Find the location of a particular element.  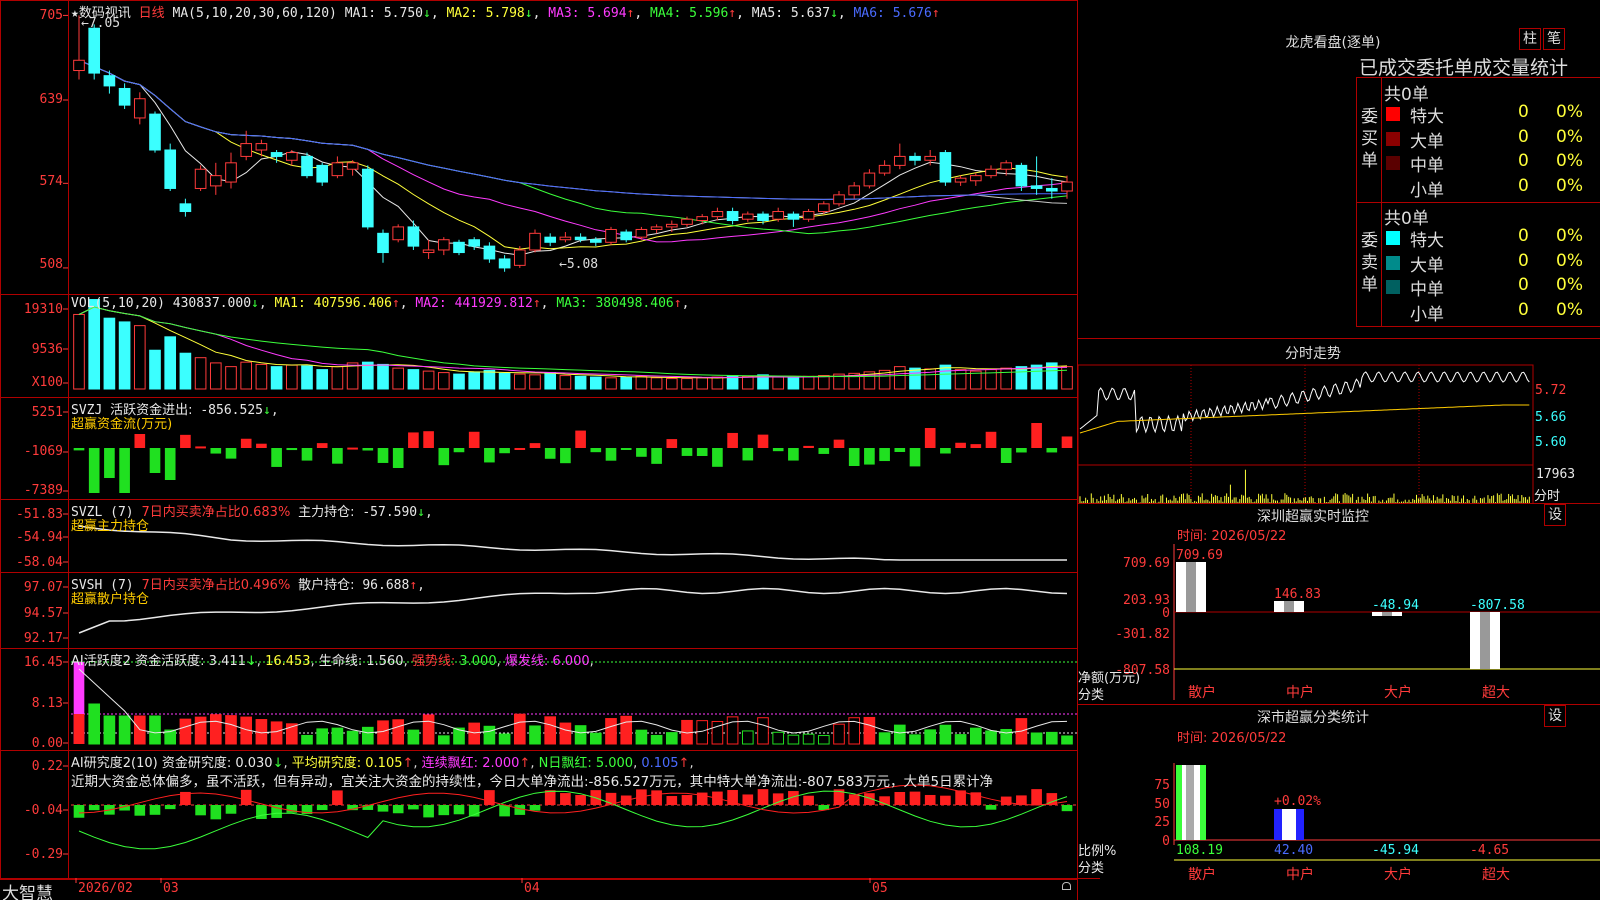

sell-label-1: 大单 is located at coordinates (1427, 265).